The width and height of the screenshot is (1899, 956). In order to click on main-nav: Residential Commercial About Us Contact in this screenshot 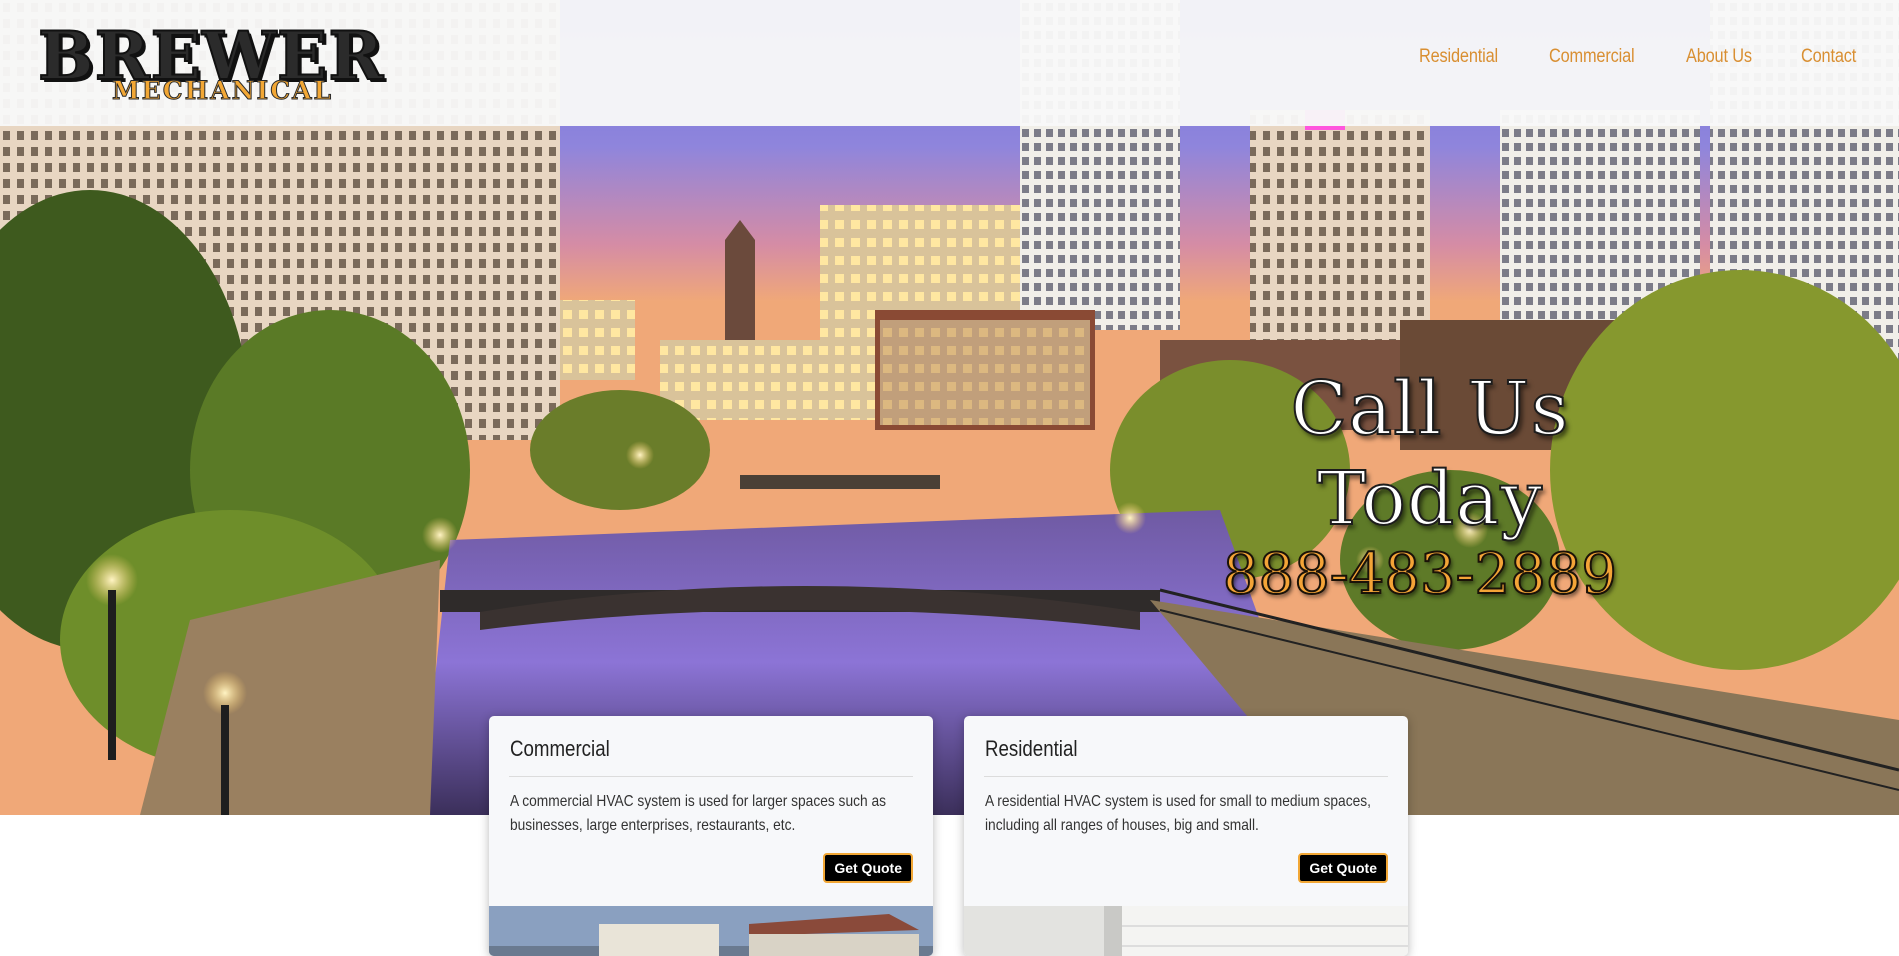, I will do `click(1642, 57)`.